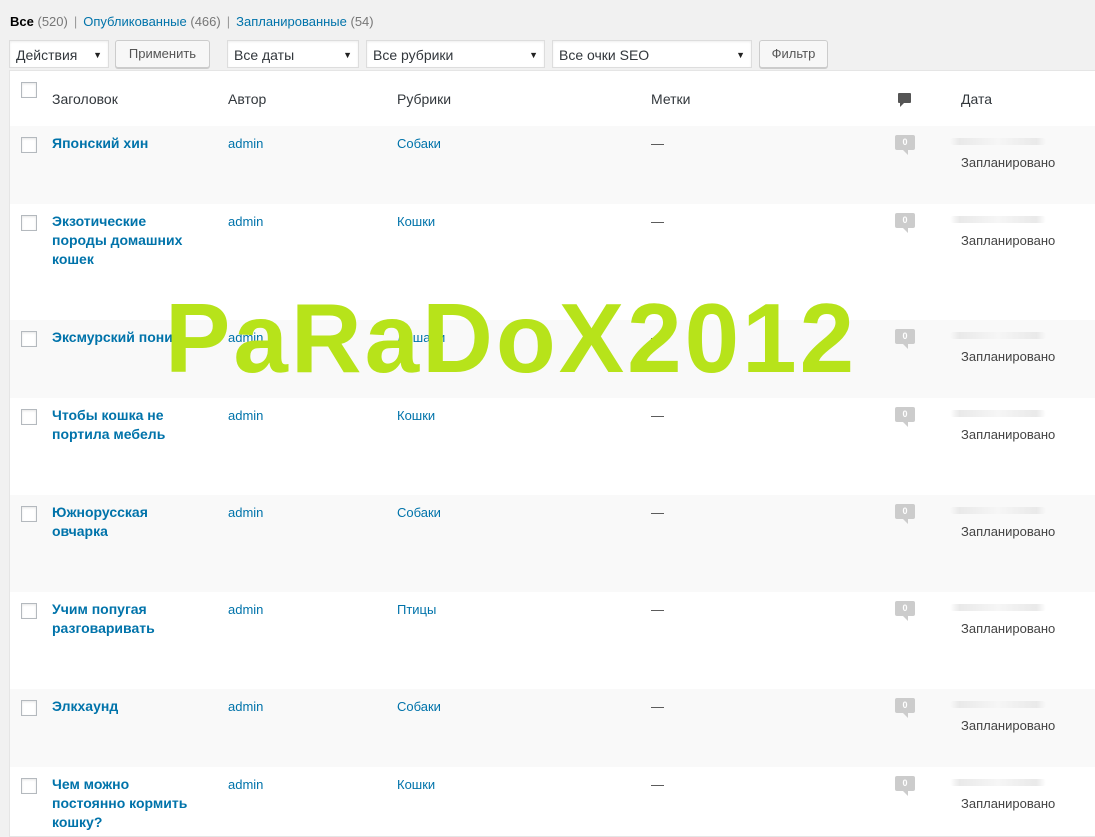  Describe the element at coordinates (127, 143) in the screenshot. I see `post-title-link: Японский хин` at that location.